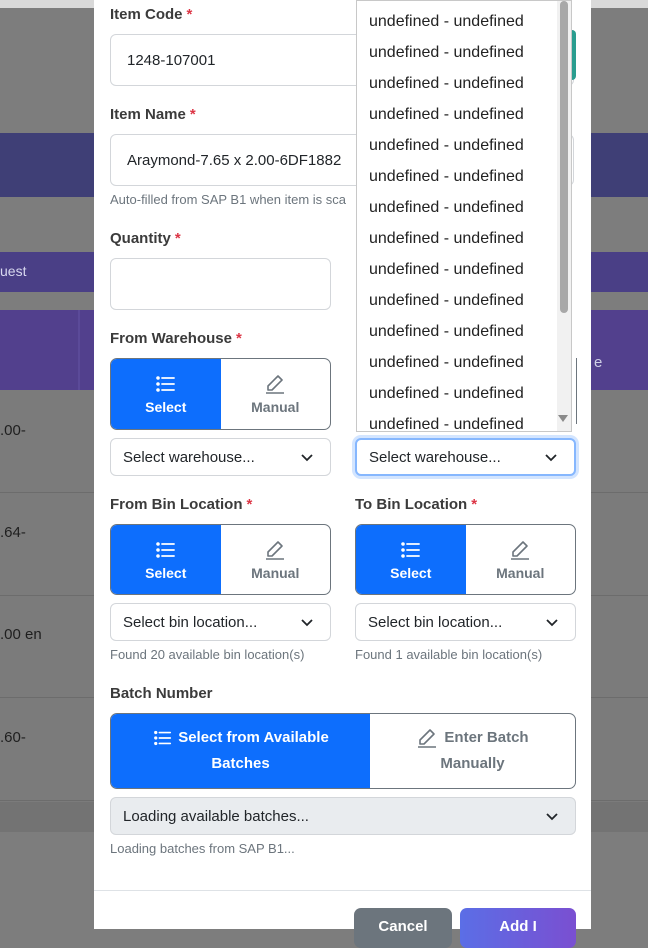 The image size is (648, 948). What do you see at coordinates (151, 14) in the screenshot?
I see `item-code-label: Item Code *` at bounding box center [151, 14].